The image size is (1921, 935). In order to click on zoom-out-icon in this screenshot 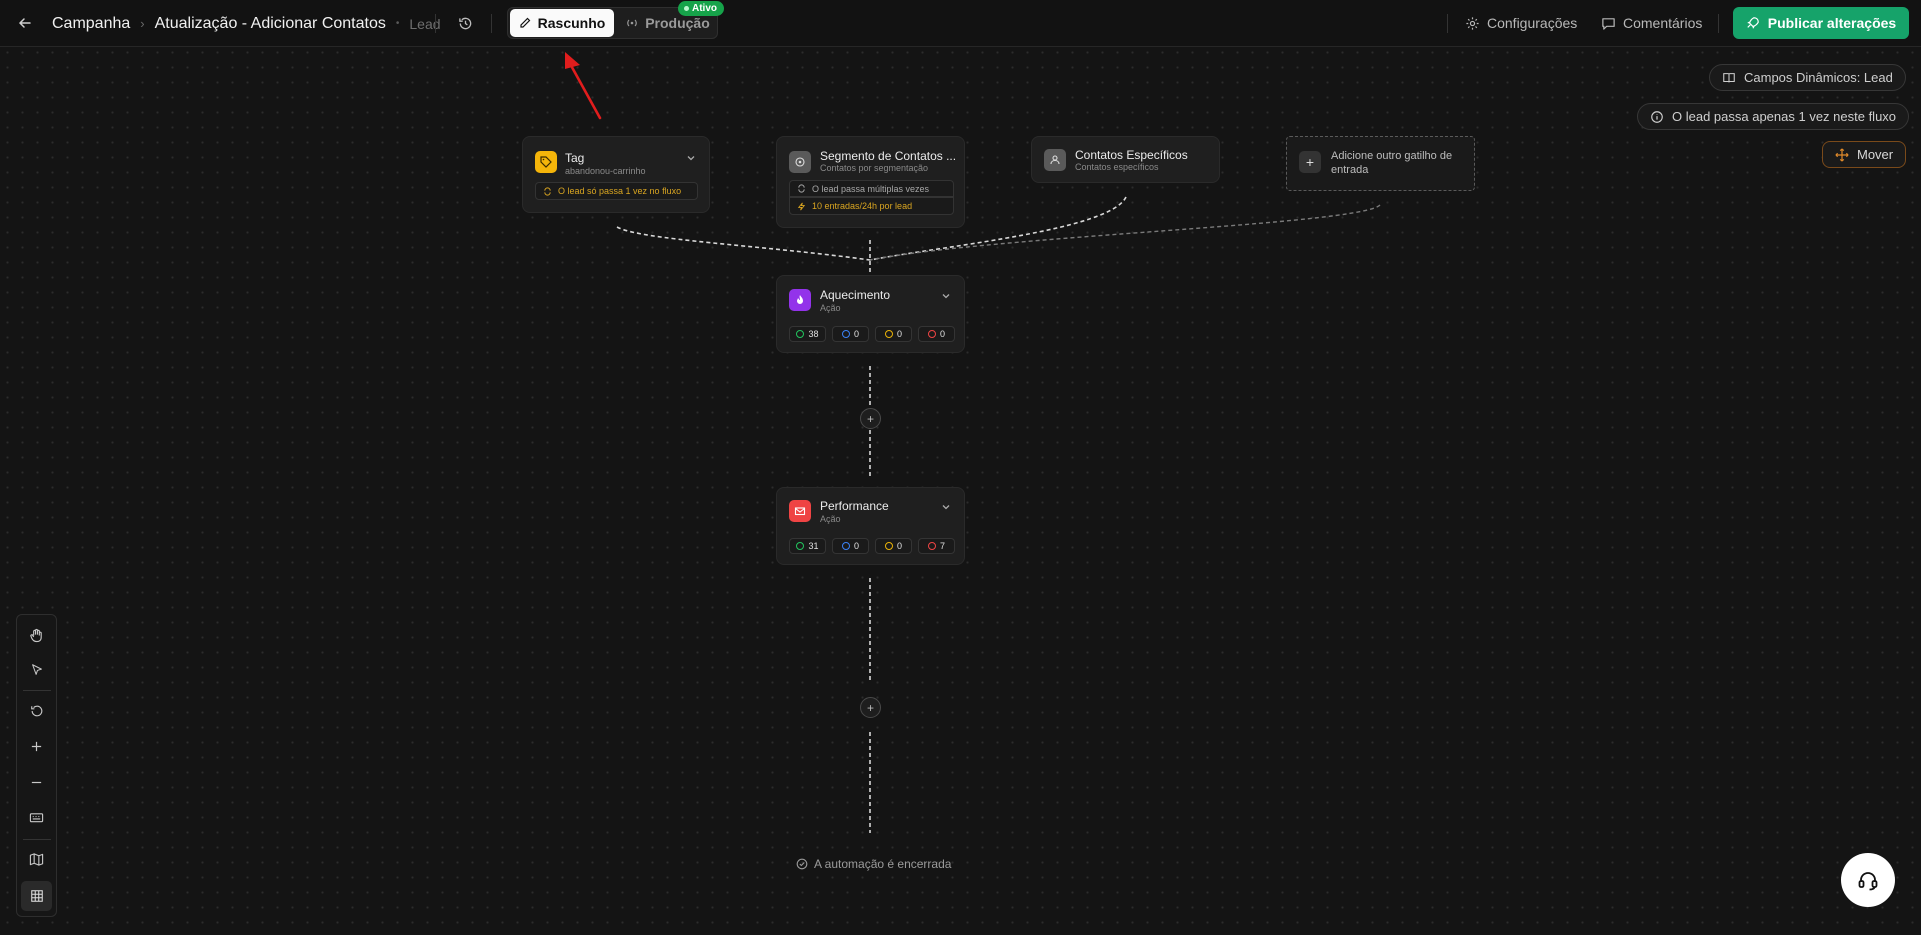, I will do `click(36, 782)`.